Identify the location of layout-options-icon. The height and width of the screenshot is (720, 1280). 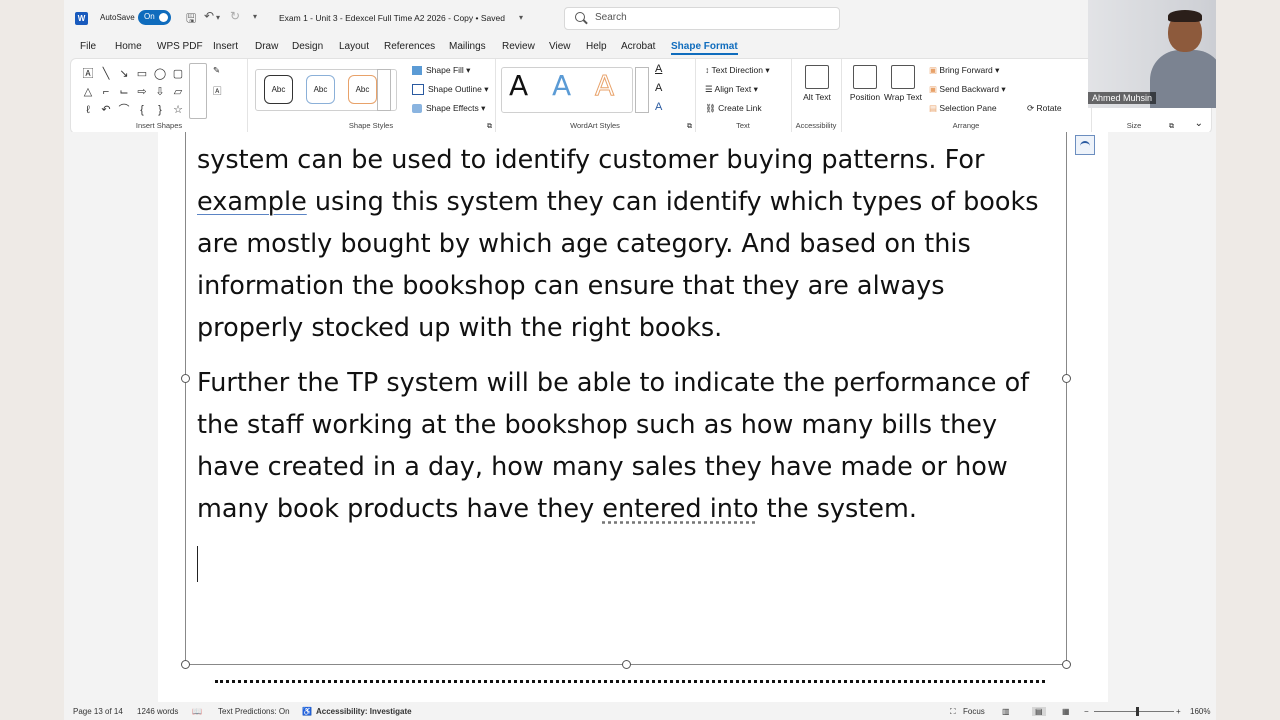
(1085, 145).